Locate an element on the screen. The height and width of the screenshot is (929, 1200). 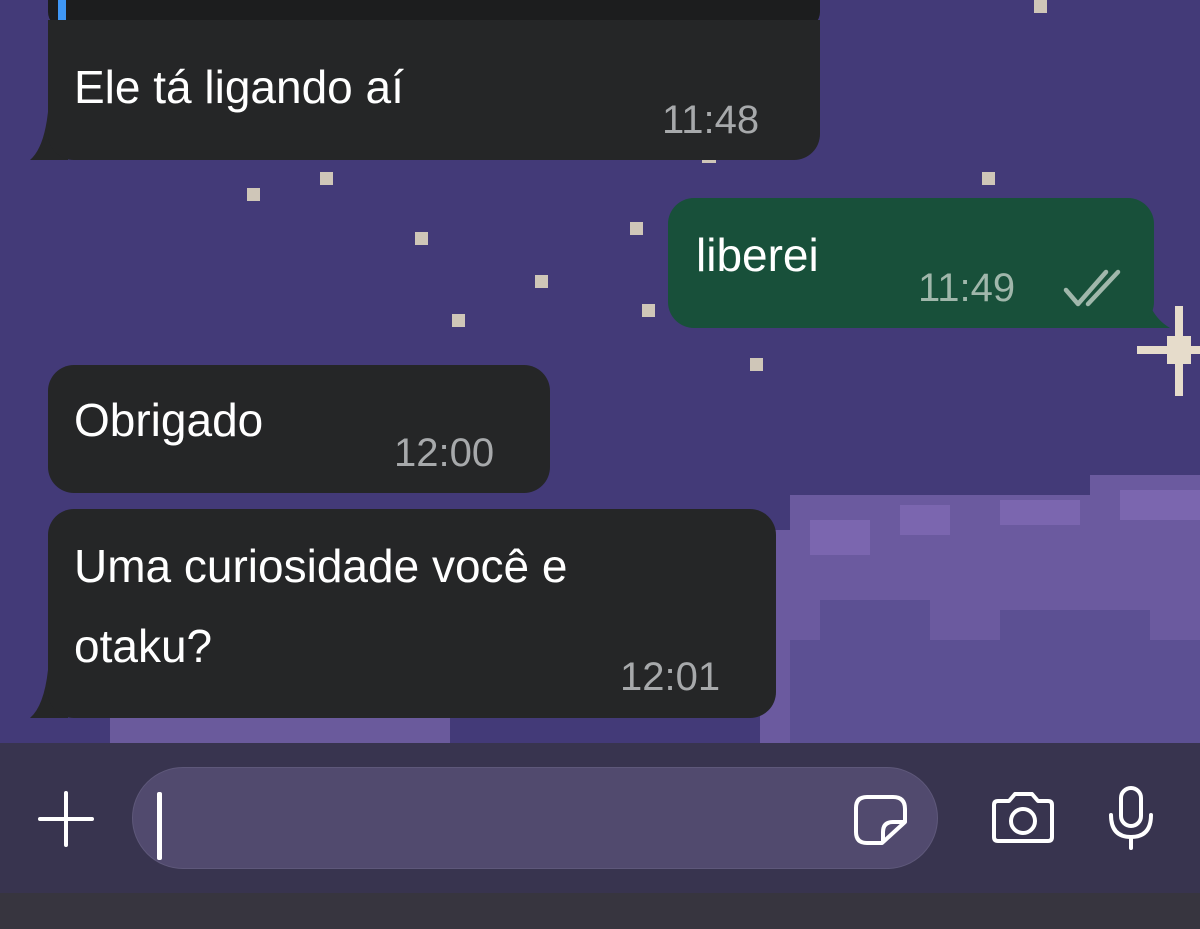
plus-icon is located at coordinates (66, 819).